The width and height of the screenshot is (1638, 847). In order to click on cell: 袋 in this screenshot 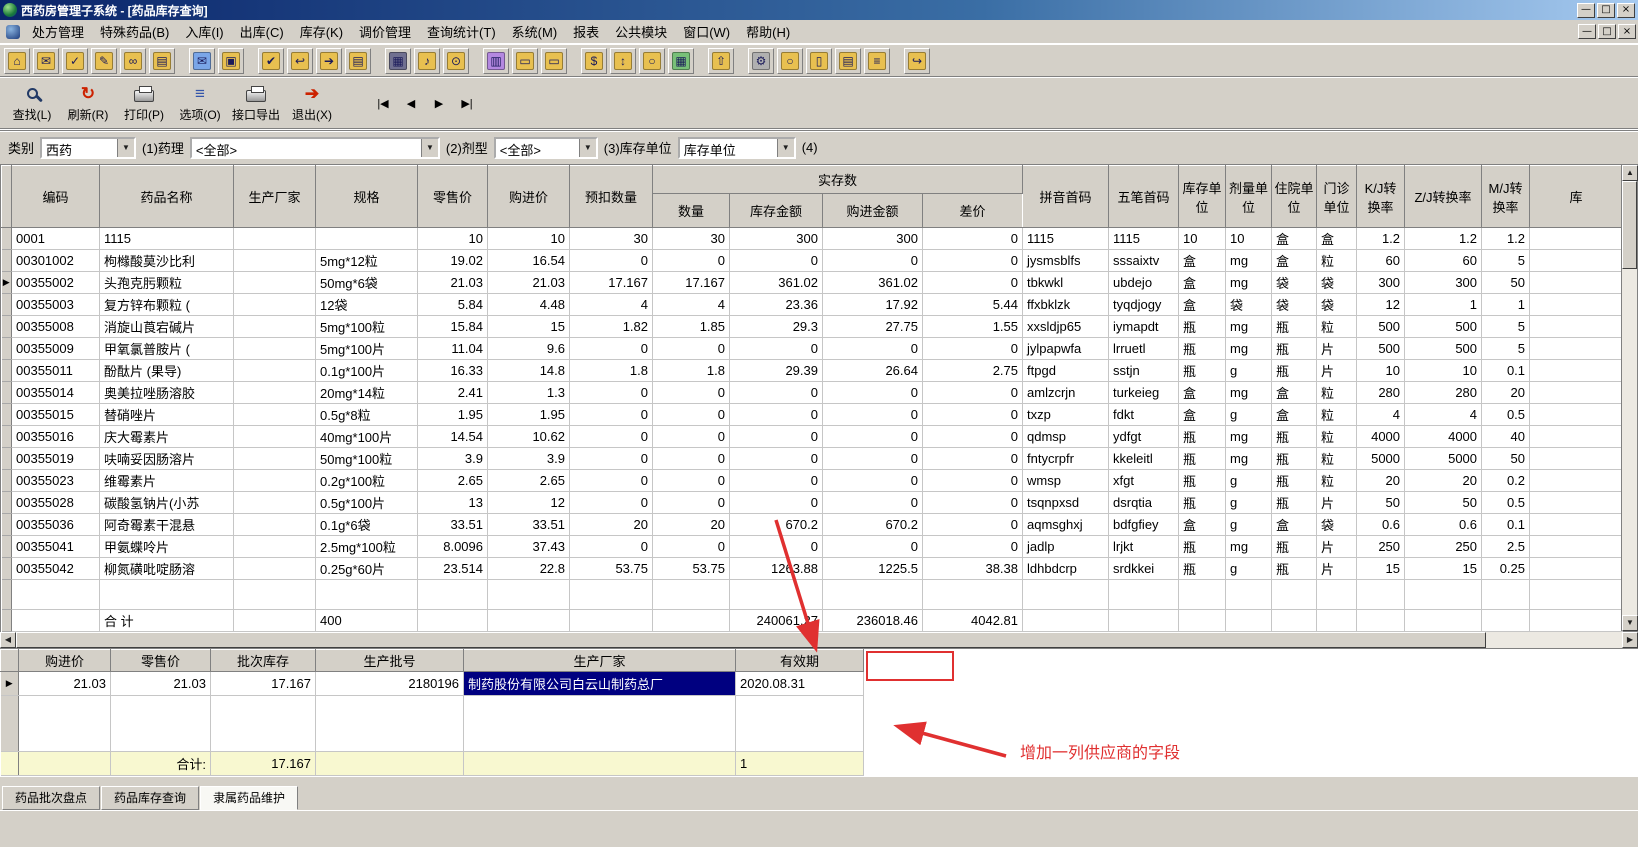, I will do `click(1337, 282)`.